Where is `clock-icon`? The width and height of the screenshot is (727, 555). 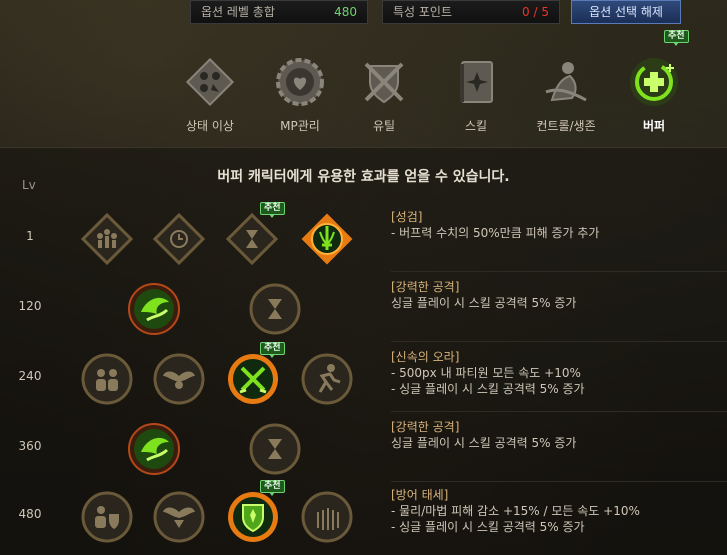
clock-icon is located at coordinates (179, 239).